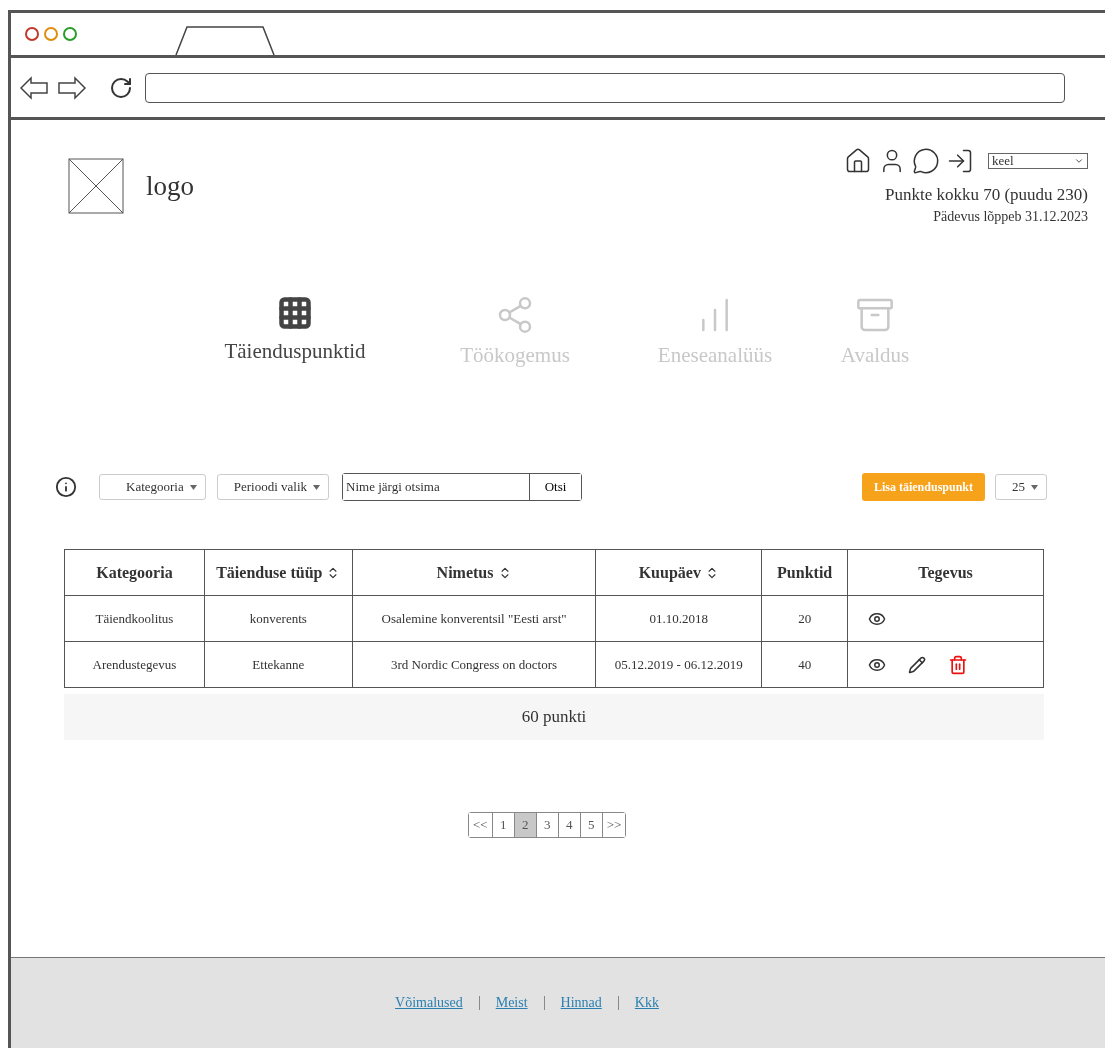 The image size is (1105, 1048). What do you see at coordinates (474, 664) in the screenshot?
I see `table-cell: 3rd Nordic Congress on doctors` at bounding box center [474, 664].